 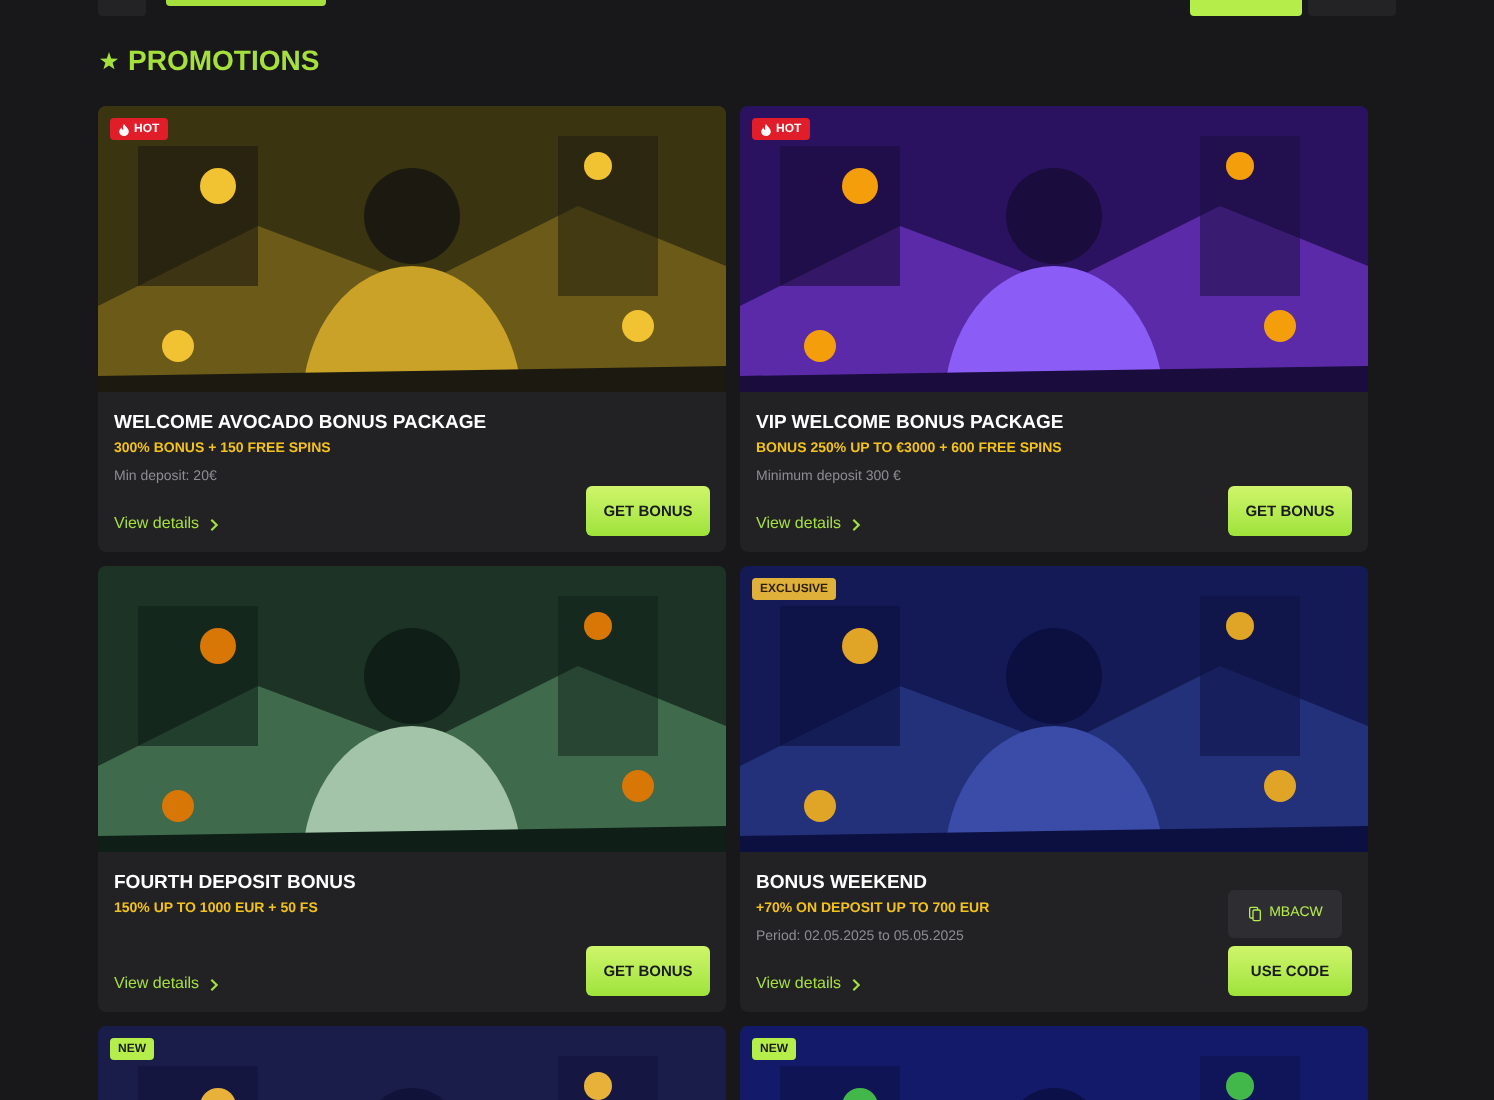 I want to click on page-title: PROMOTIONS, so click(x=224, y=61).